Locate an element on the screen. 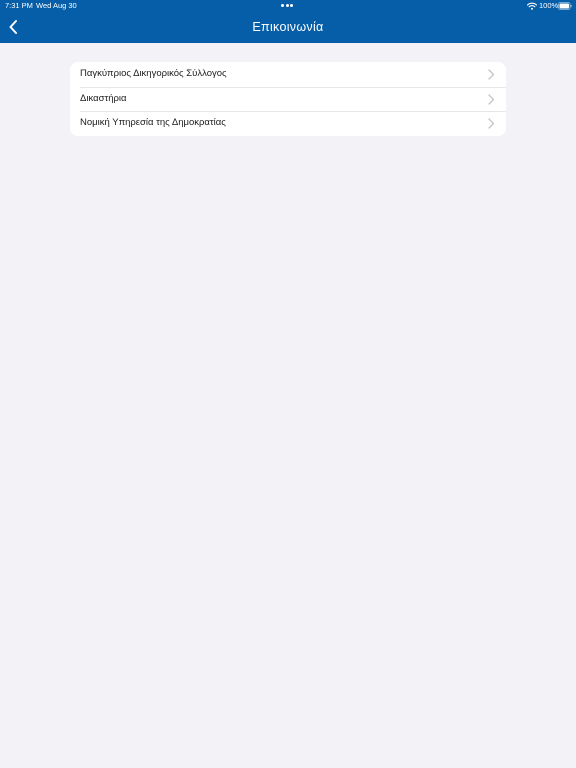 Image resolution: width=576 pixels, height=768 pixels. status-date: Wed Aug 30 is located at coordinates (56, 5).